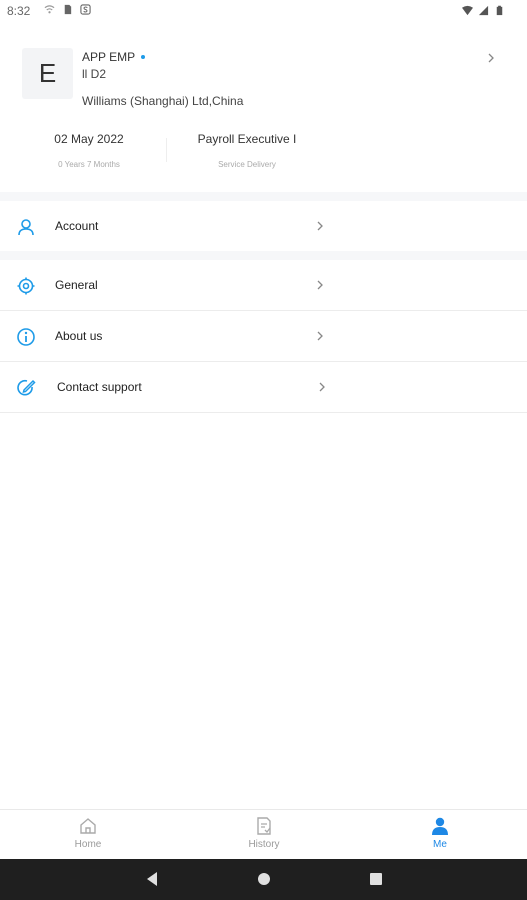  Describe the element at coordinates (143, 57) in the screenshot. I see `online-status-dot` at that location.